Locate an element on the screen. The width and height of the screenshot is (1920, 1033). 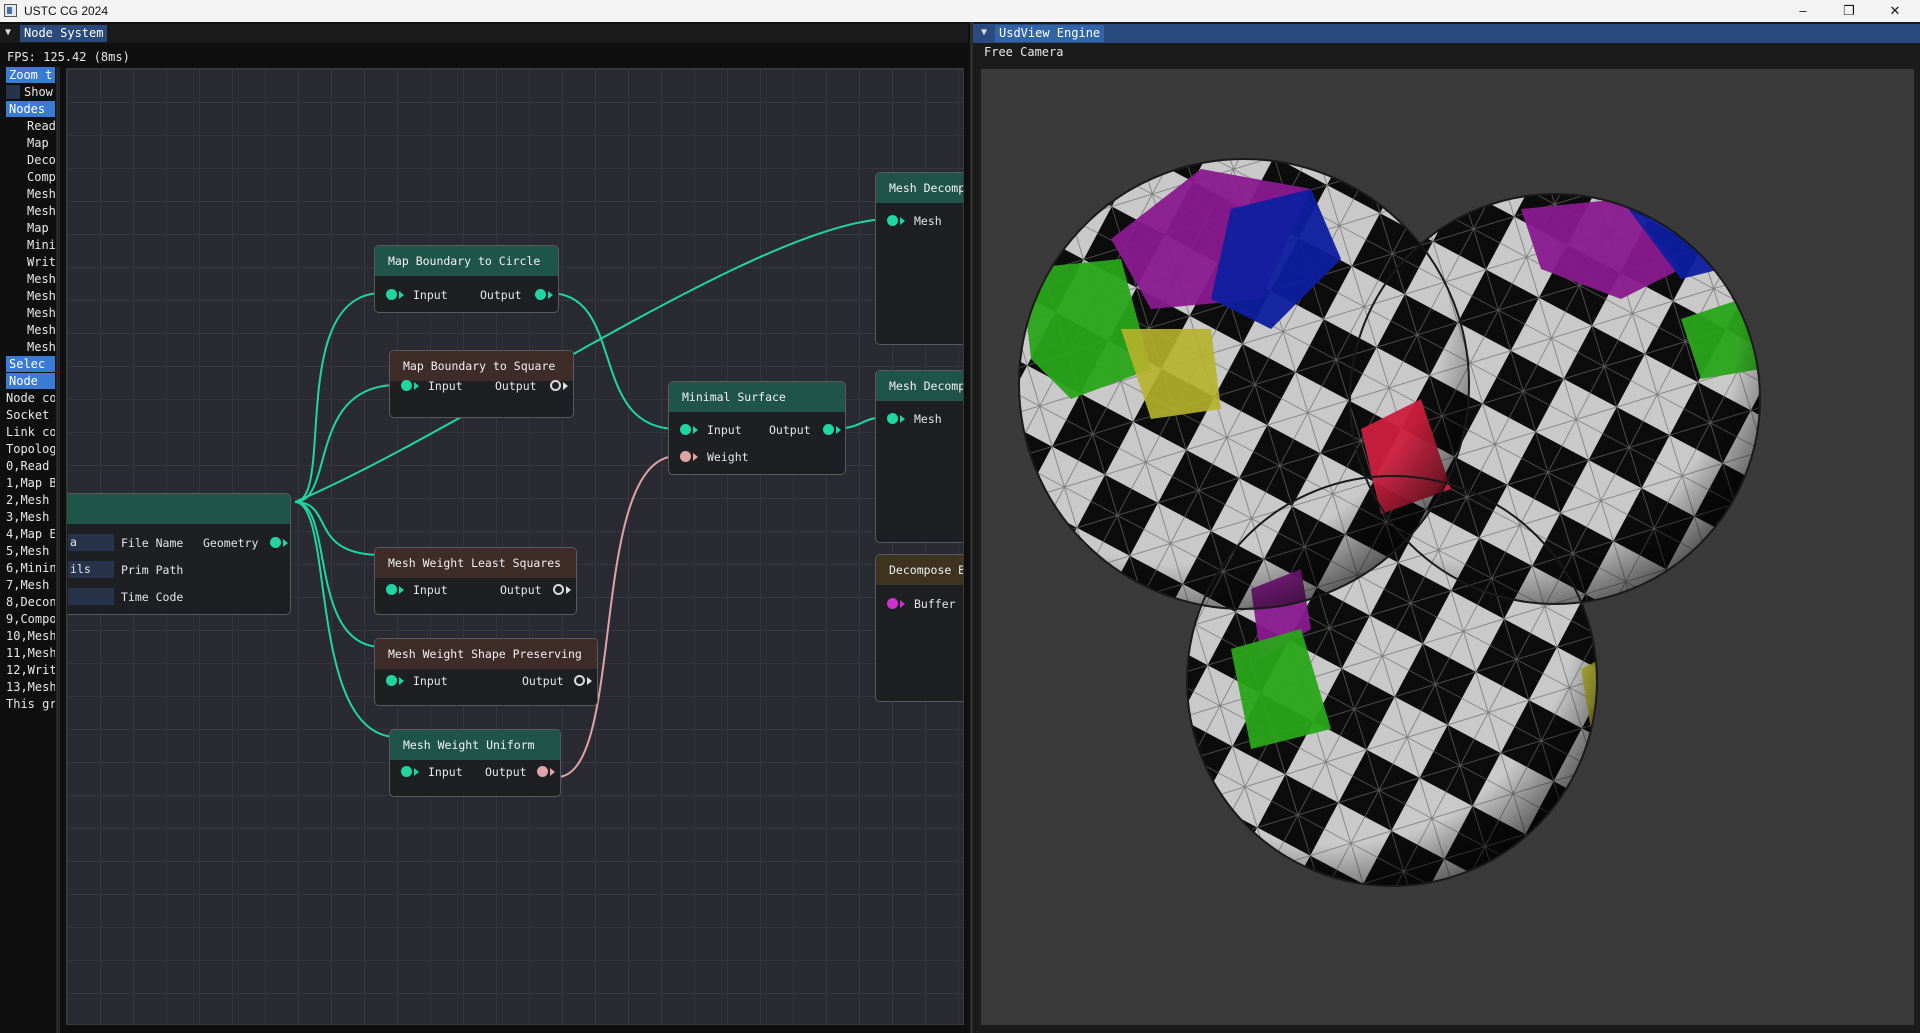
sidebar-row-label: Link co is located at coordinates (30, 432).